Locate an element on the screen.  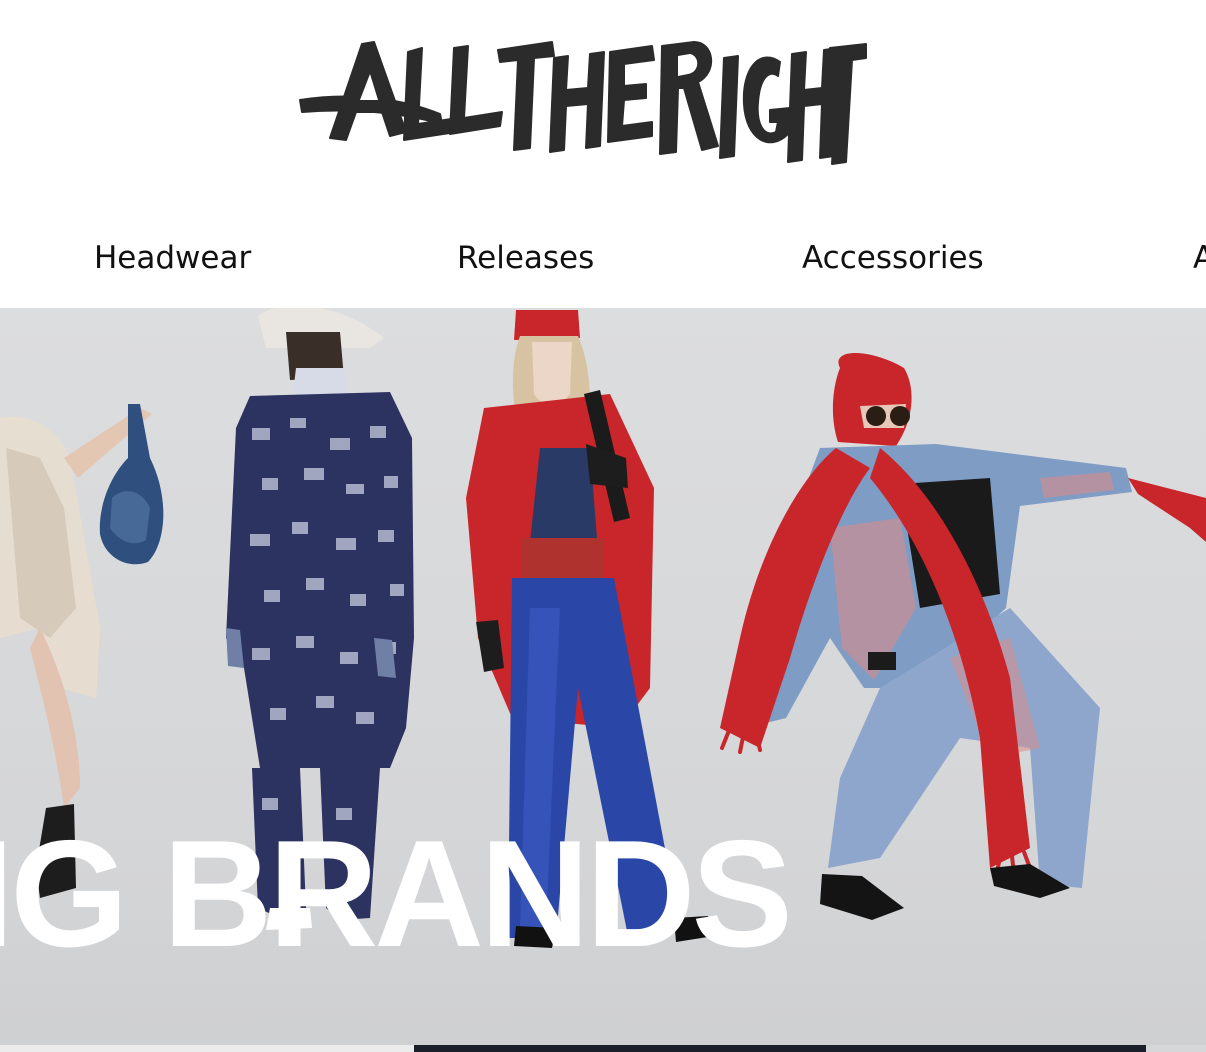
carousel-indicator-end is located at coordinates (1176, 1048).